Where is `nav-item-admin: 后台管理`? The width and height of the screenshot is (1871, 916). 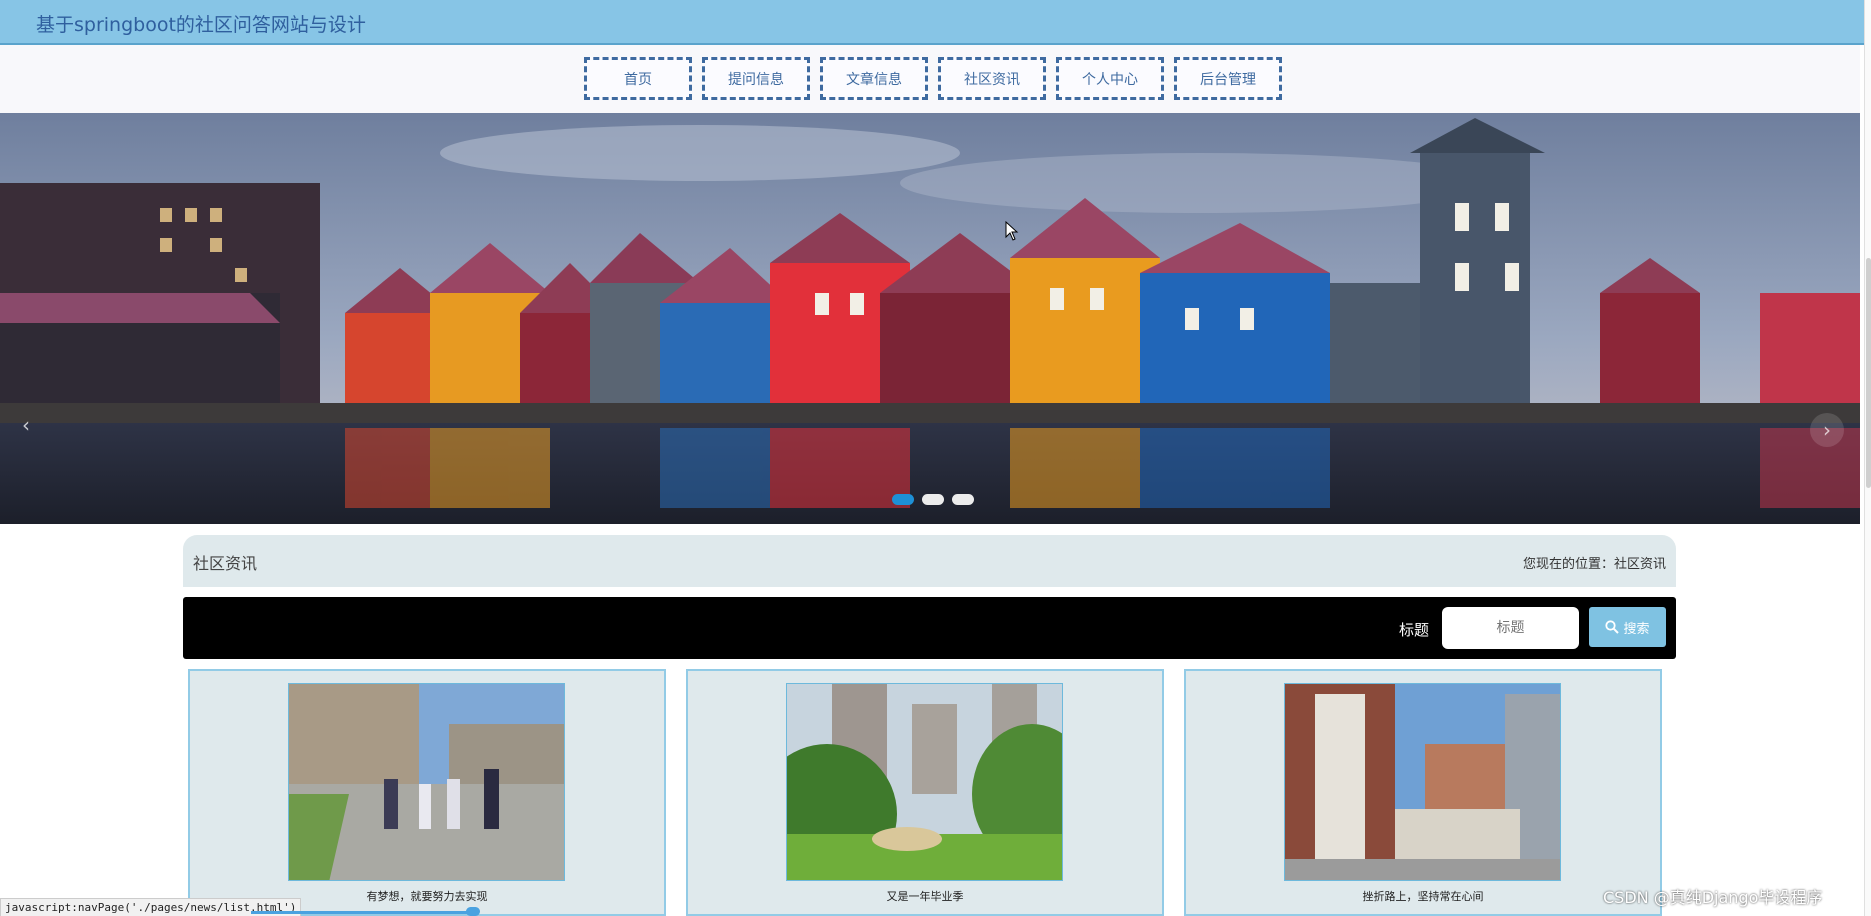
nav-item-admin: 后台管理 is located at coordinates (1228, 78).